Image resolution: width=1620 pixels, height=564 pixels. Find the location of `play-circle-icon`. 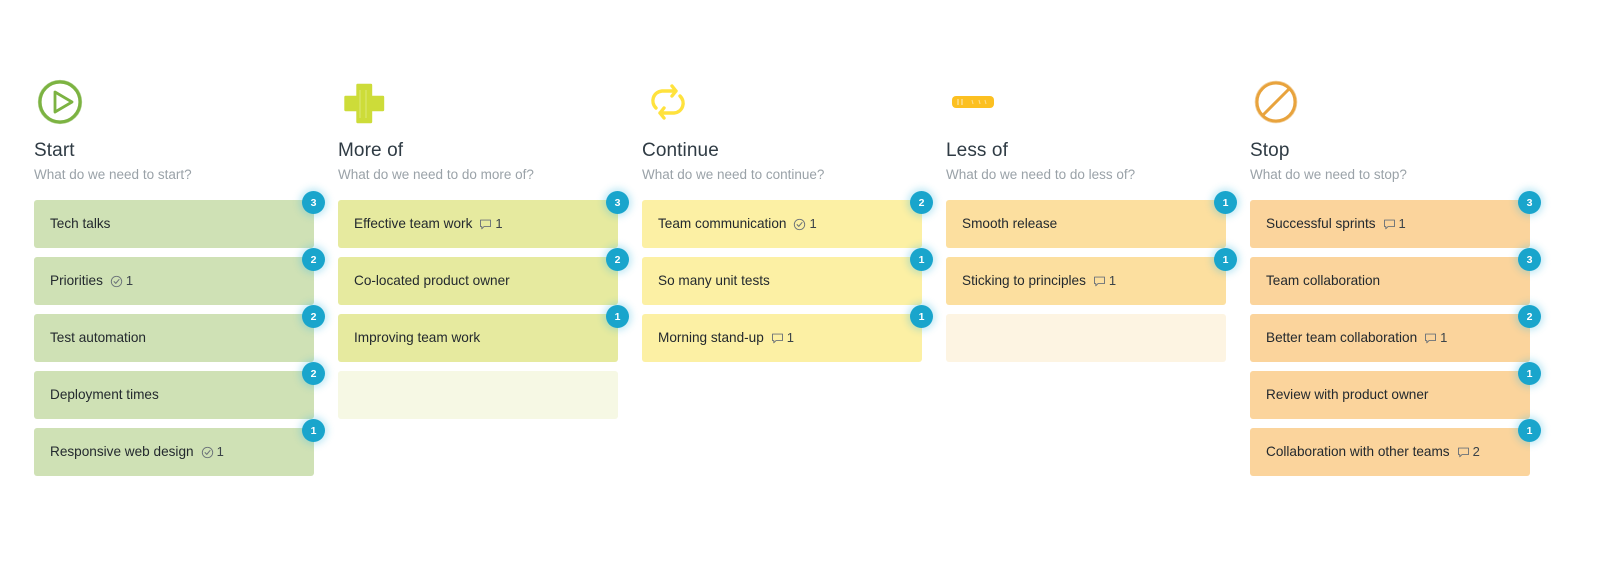

play-circle-icon is located at coordinates (186, 102).